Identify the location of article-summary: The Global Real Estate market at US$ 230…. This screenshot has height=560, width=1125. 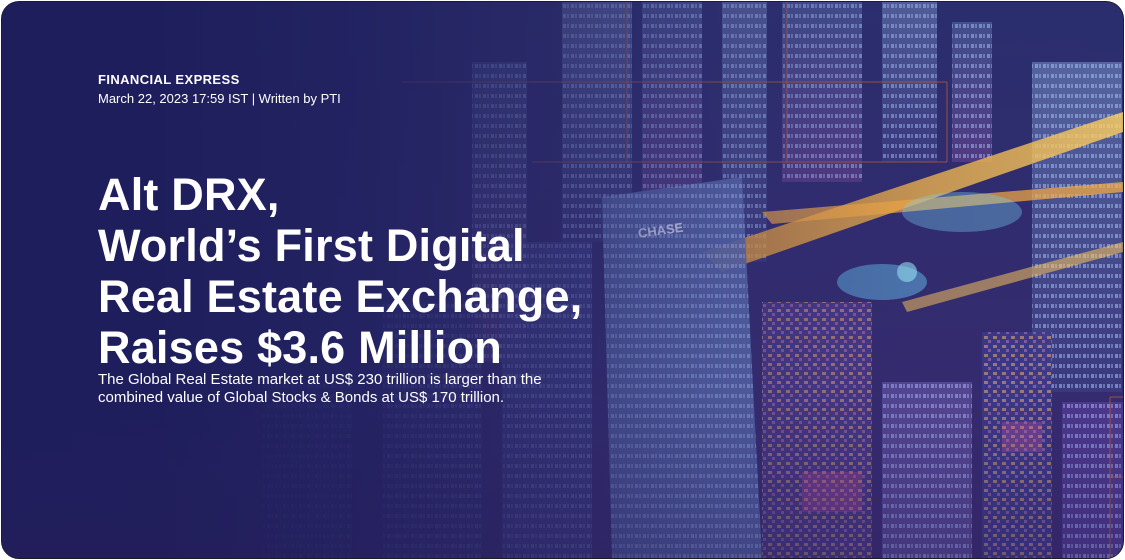
(378, 389).